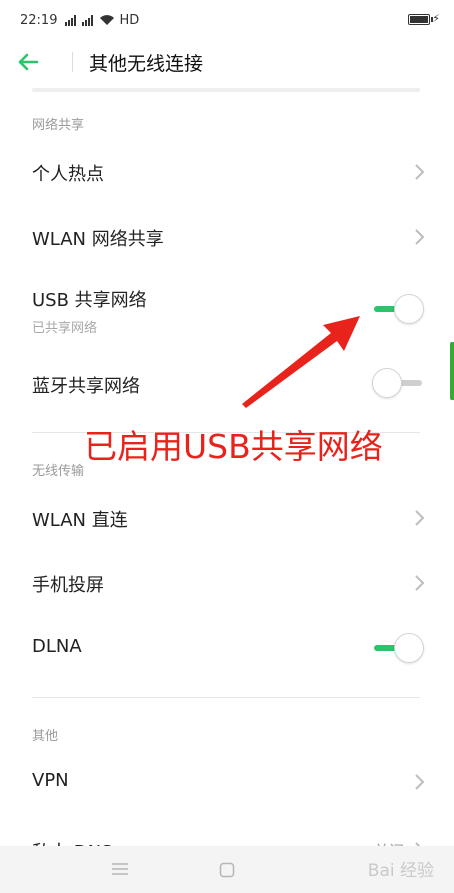 Image resolution: width=454 pixels, height=893 pixels. I want to click on nav-bar: Bai 经验, so click(227, 869).